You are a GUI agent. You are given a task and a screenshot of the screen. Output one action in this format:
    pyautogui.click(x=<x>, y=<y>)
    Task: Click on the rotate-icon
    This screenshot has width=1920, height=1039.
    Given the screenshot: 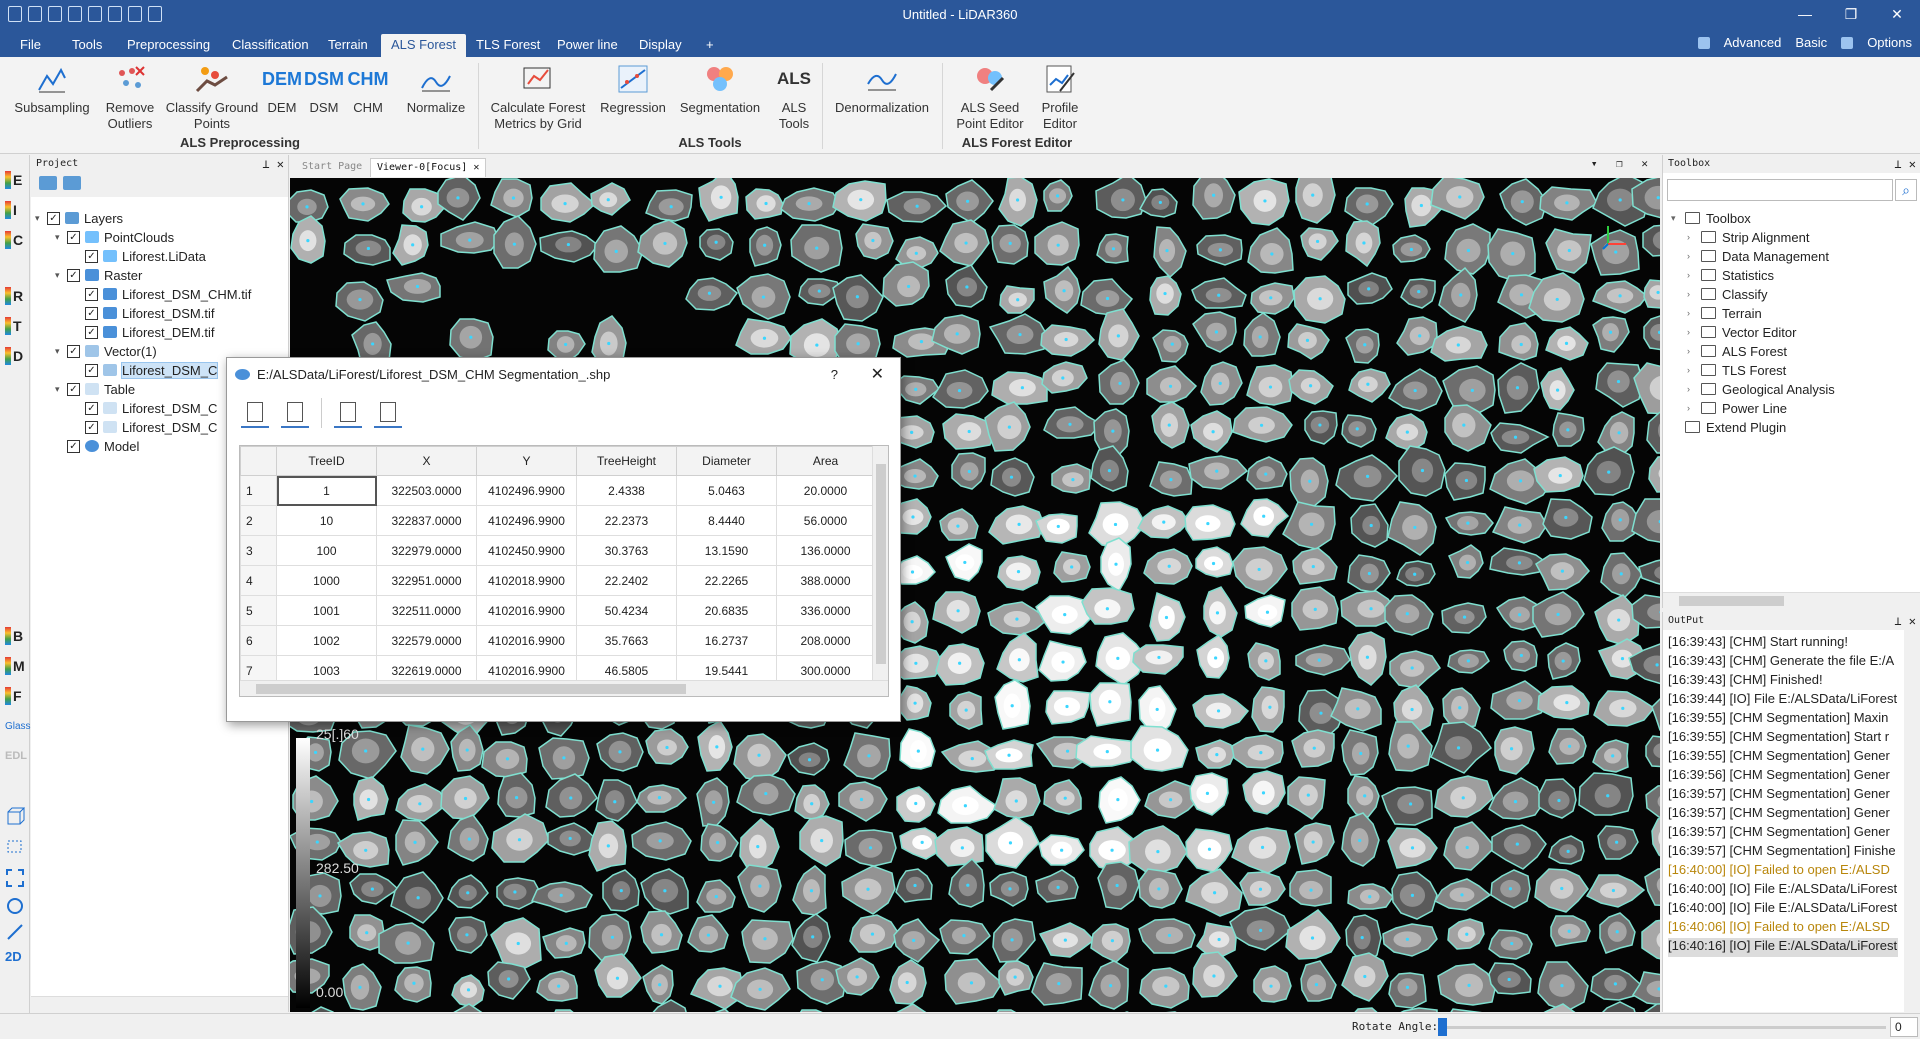 What is the action you would take?
    pyautogui.click(x=16, y=906)
    